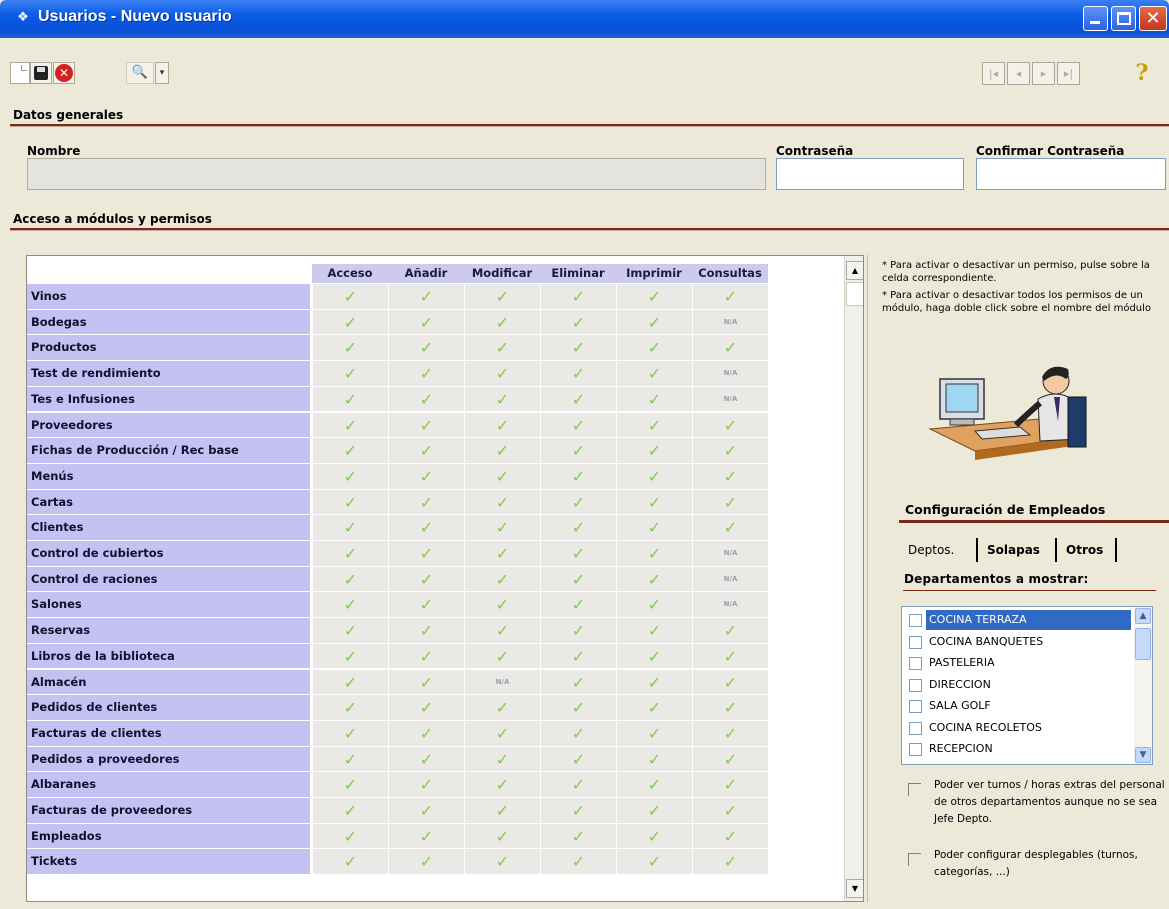 This screenshot has width=1169, height=909. I want to click on list-item: COCINA TERRAZA, so click(1019, 620).